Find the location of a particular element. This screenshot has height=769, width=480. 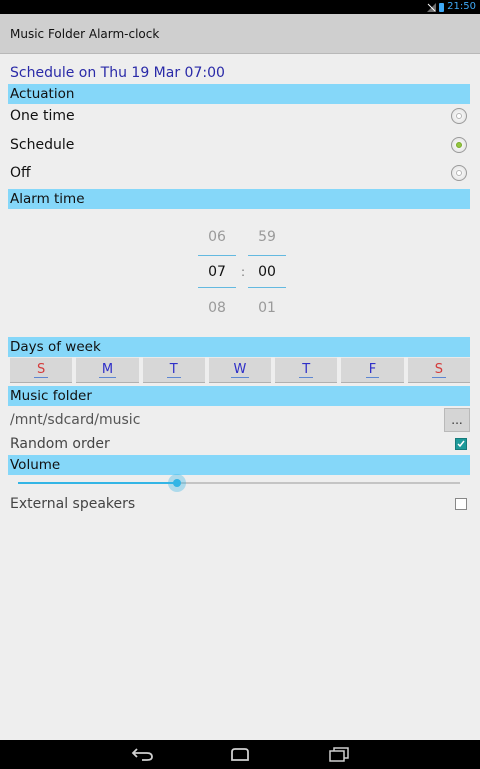

check-icon is located at coordinates (461, 444).